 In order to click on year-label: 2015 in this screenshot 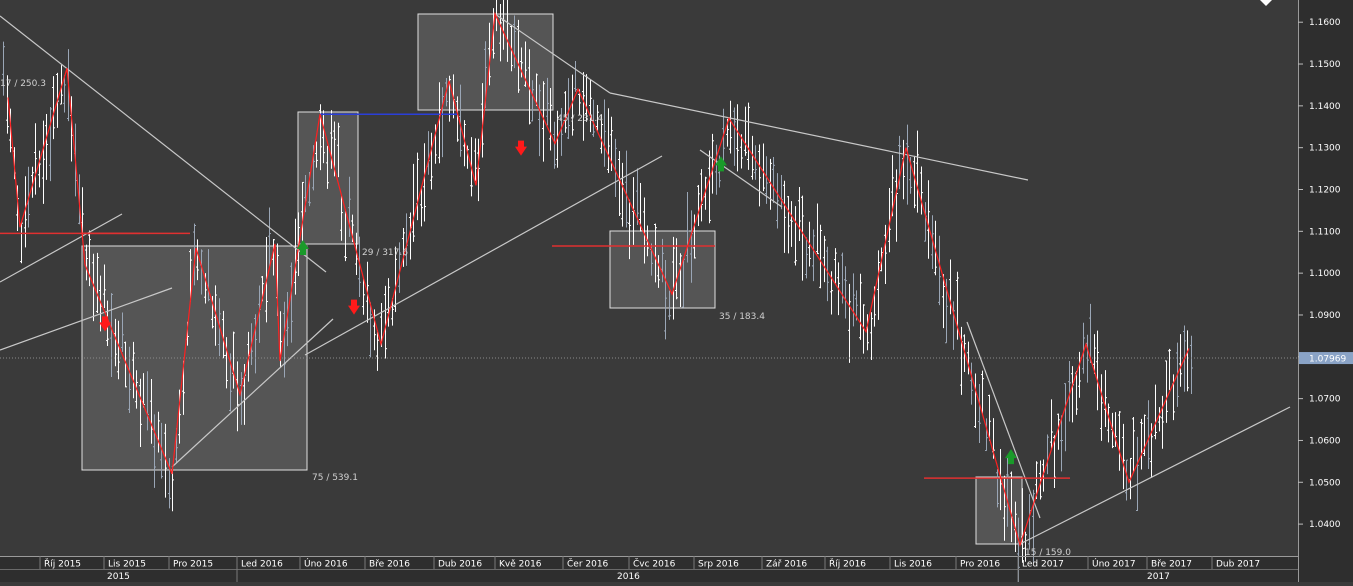, I will do `click(118, 577)`.